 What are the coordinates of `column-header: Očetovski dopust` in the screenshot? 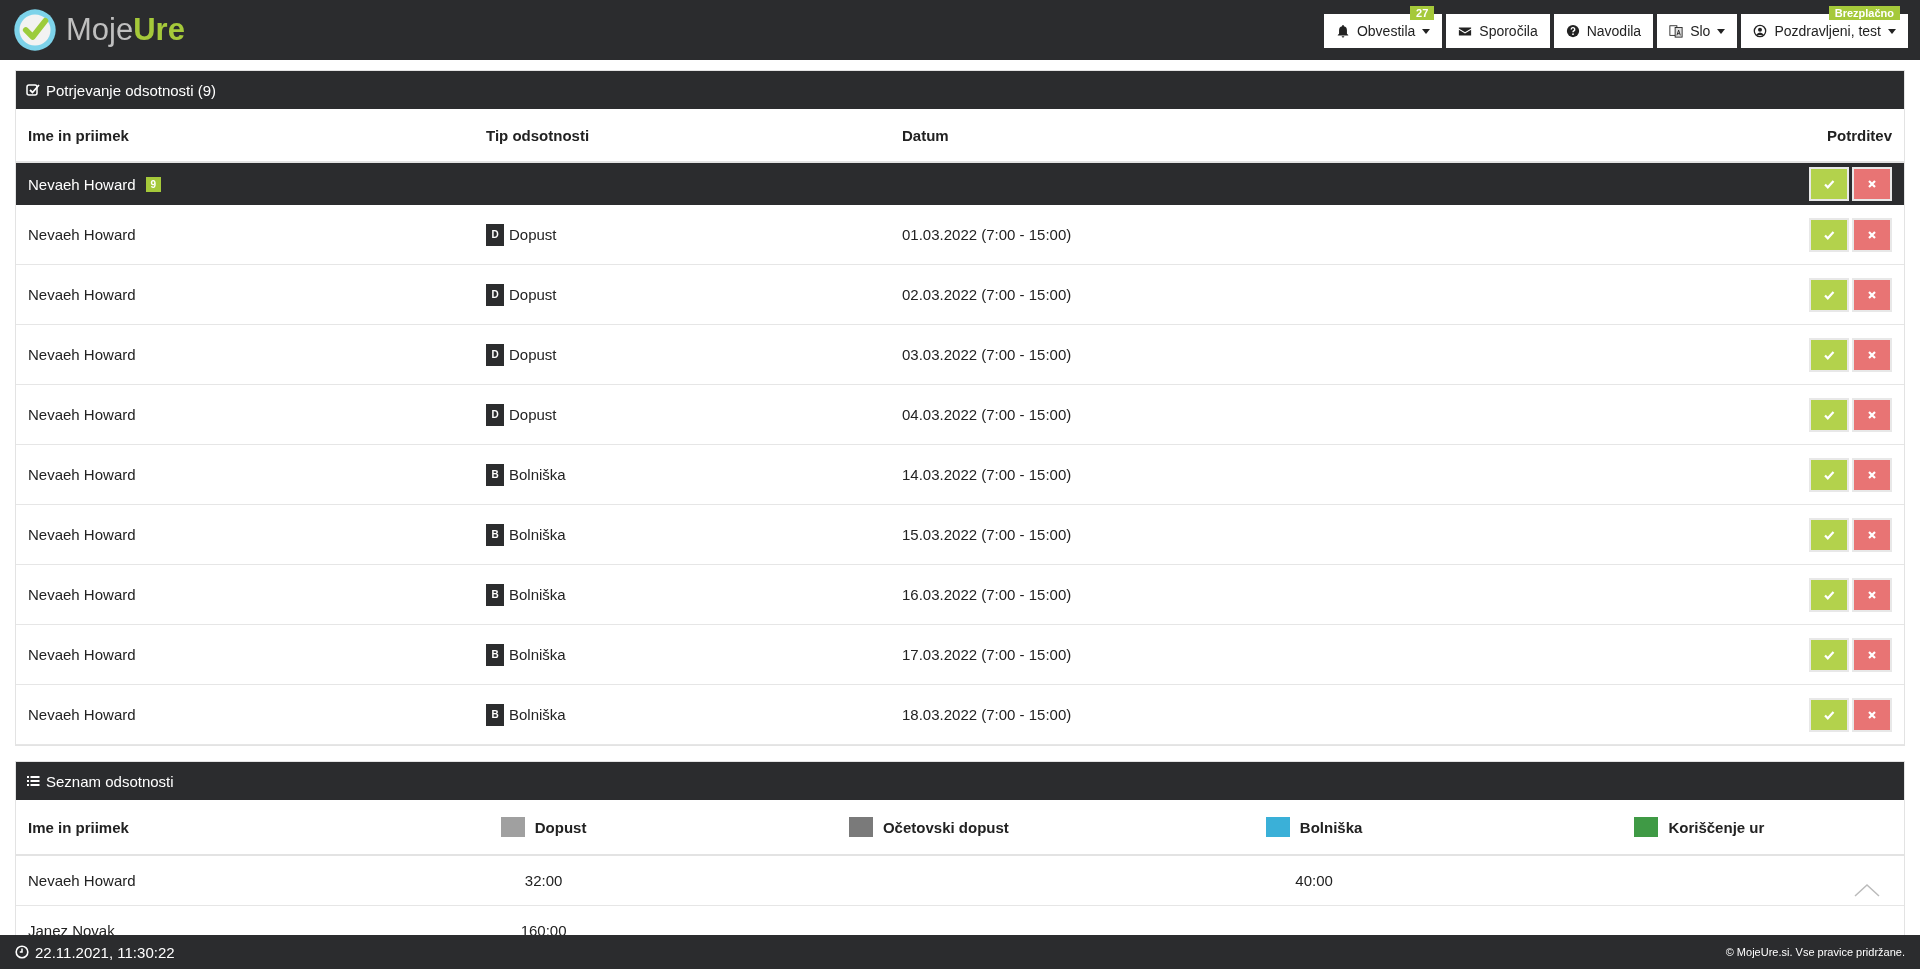 It's located at (945, 827).